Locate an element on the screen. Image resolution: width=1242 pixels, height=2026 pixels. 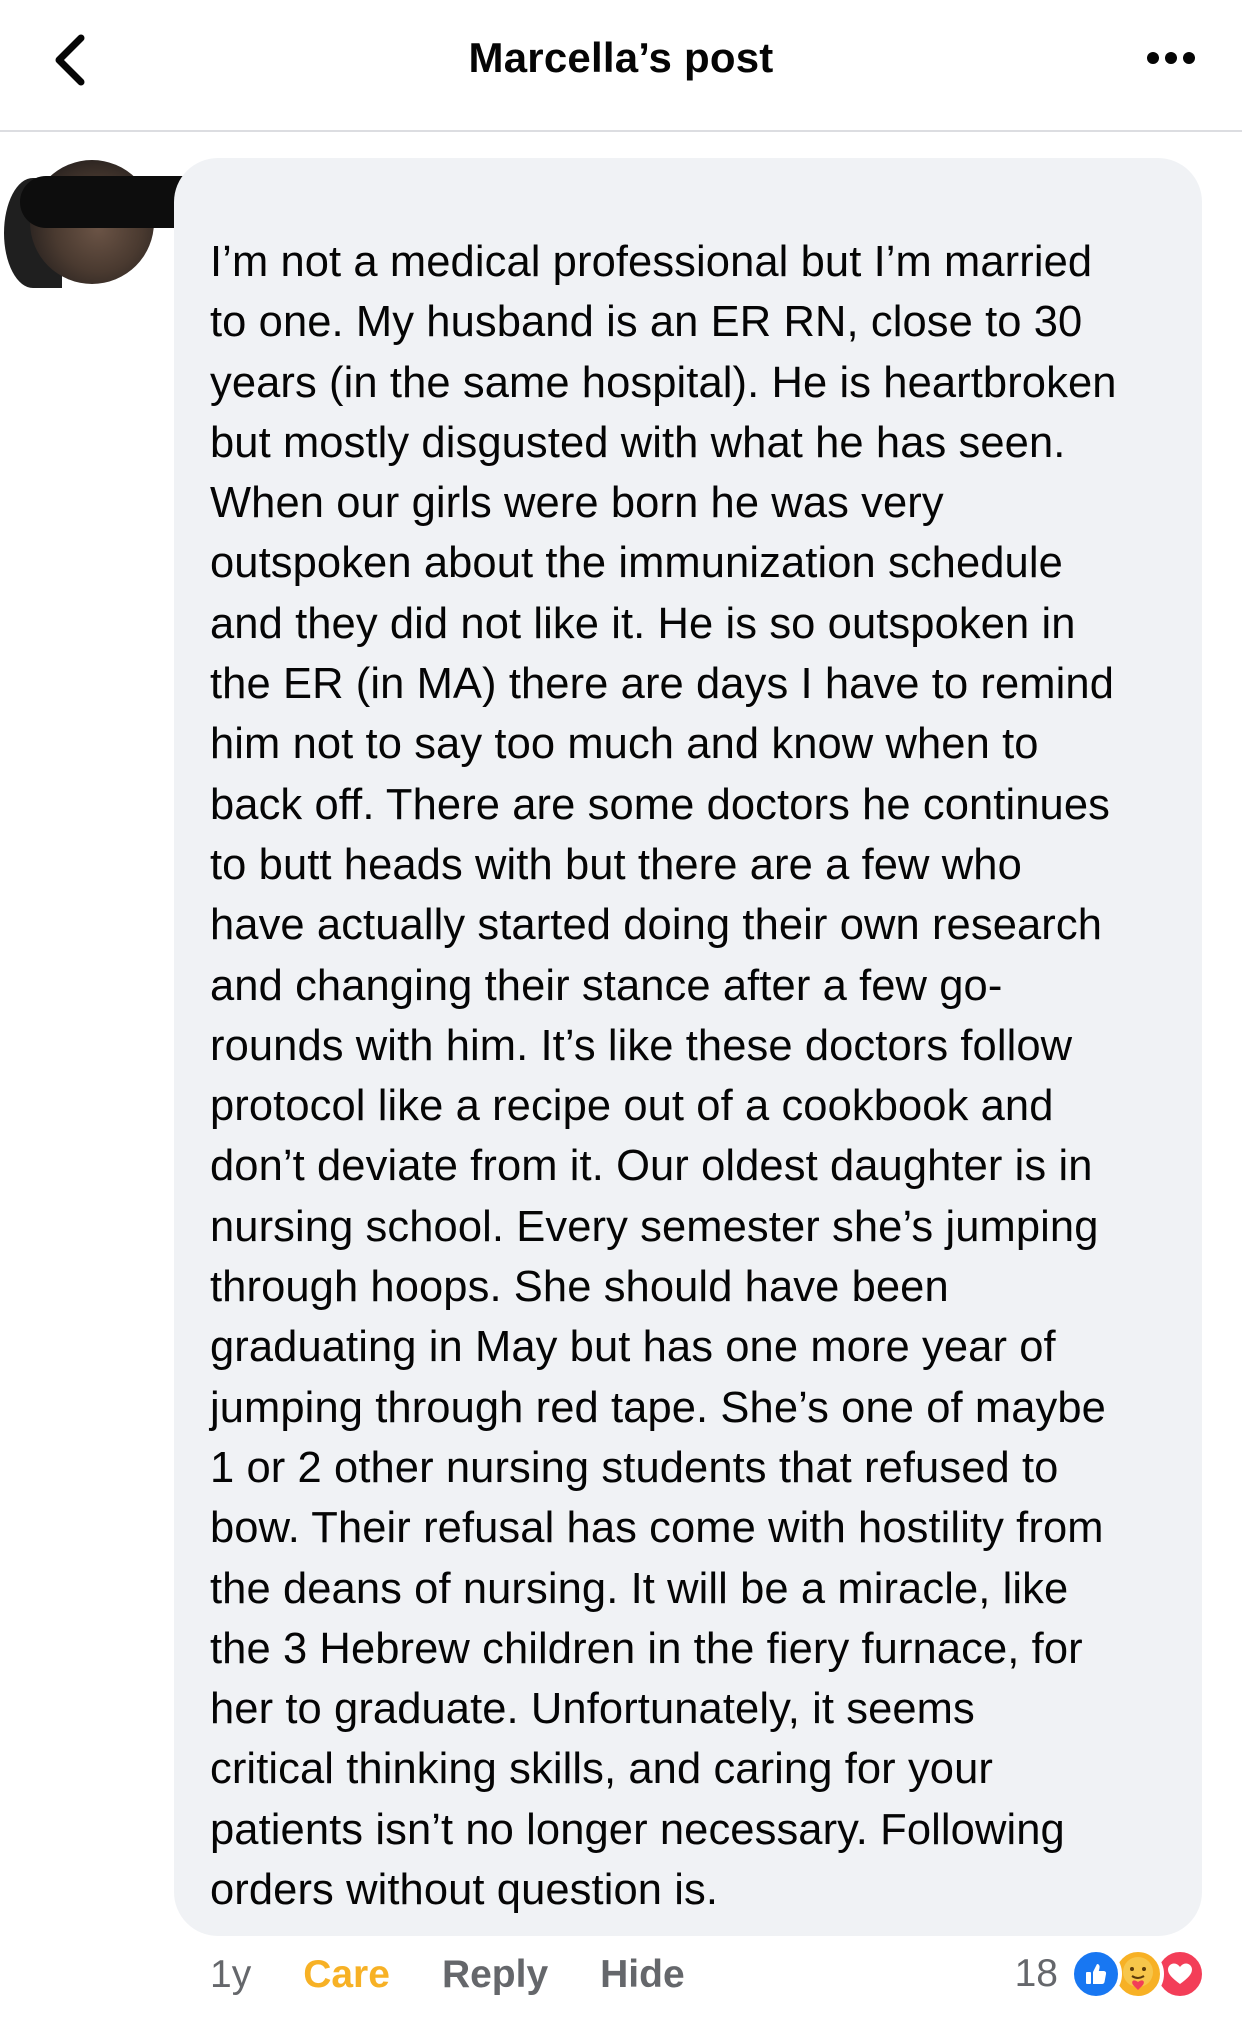
comment-timestamp: 1y is located at coordinates (230, 1975).